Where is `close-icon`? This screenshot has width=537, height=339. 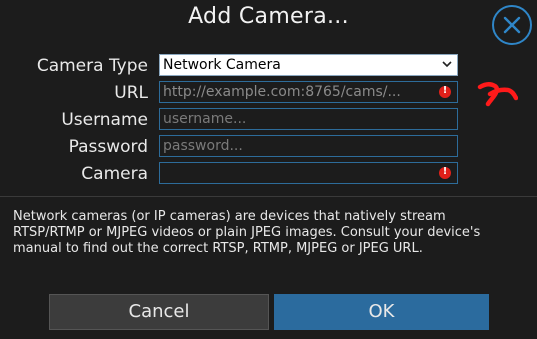 close-icon is located at coordinates (512, 25).